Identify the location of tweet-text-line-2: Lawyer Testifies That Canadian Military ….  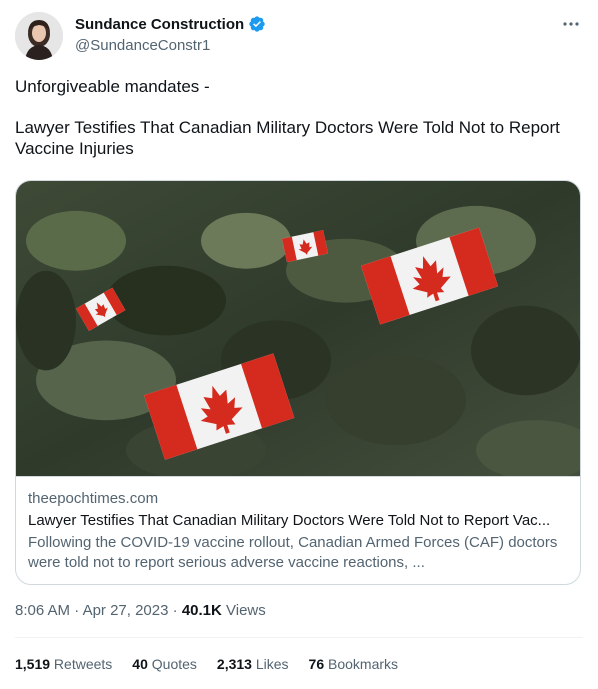
(287, 138).